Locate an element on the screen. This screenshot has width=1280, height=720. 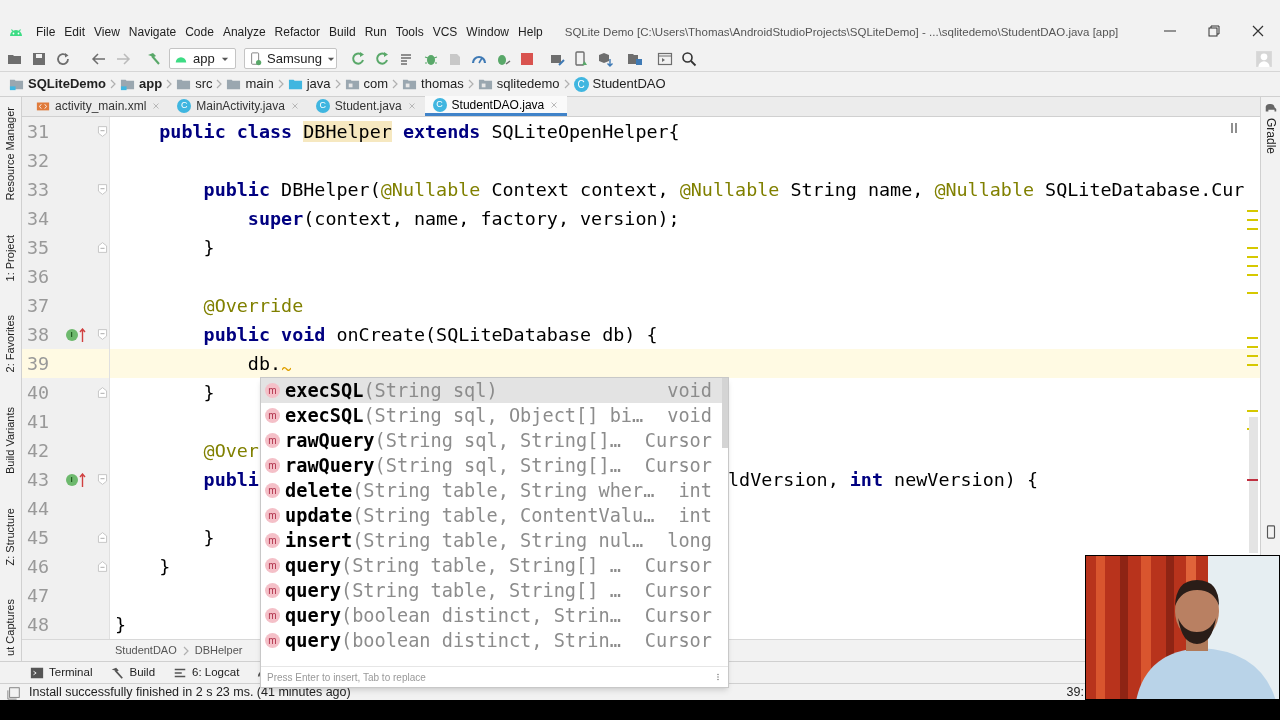
device-dropdown: Samsung is located at coordinates (290, 58).